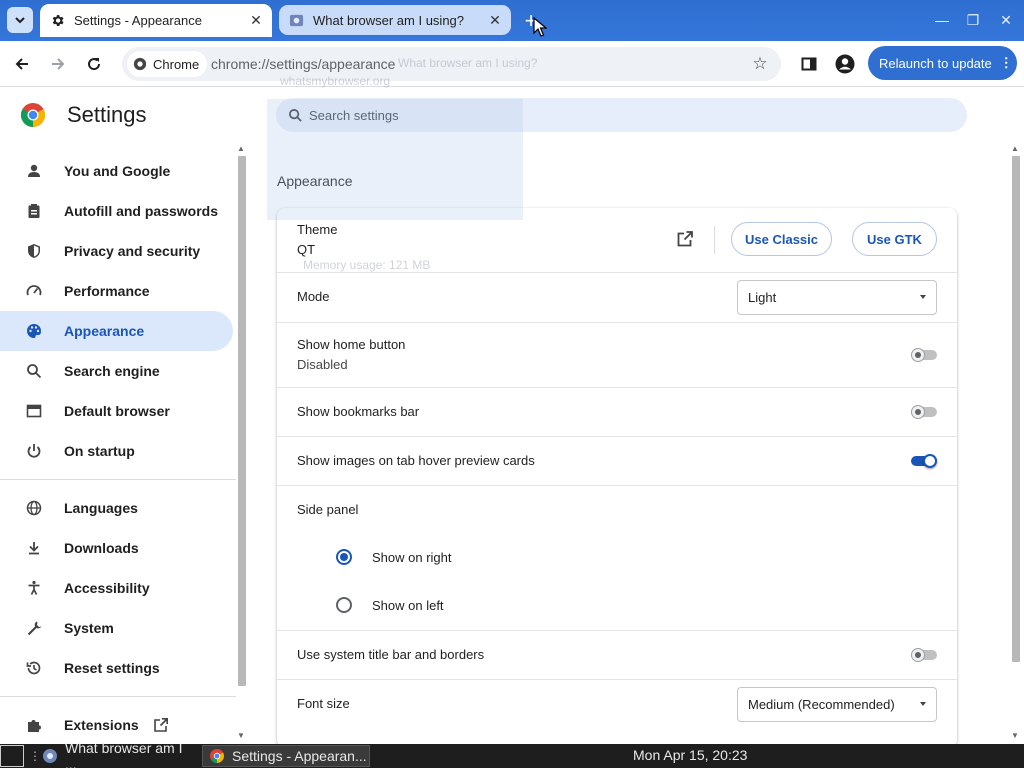 Image resolution: width=1024 pixels, height=768 pixels. What do you see at coordinates (34, 251) in the screenshot?
I see `shield-icon` at bounding box center [34, 251].